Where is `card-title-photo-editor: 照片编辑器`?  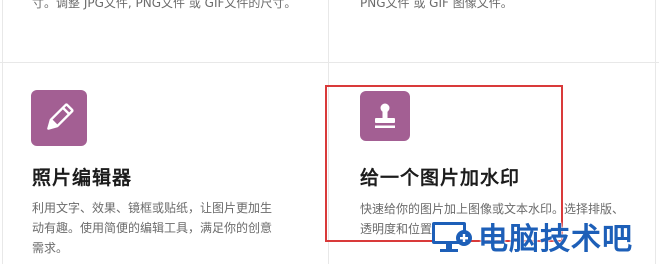
card-title-photo-editor: 照片编辑器 is located at coordinates (82, 178).